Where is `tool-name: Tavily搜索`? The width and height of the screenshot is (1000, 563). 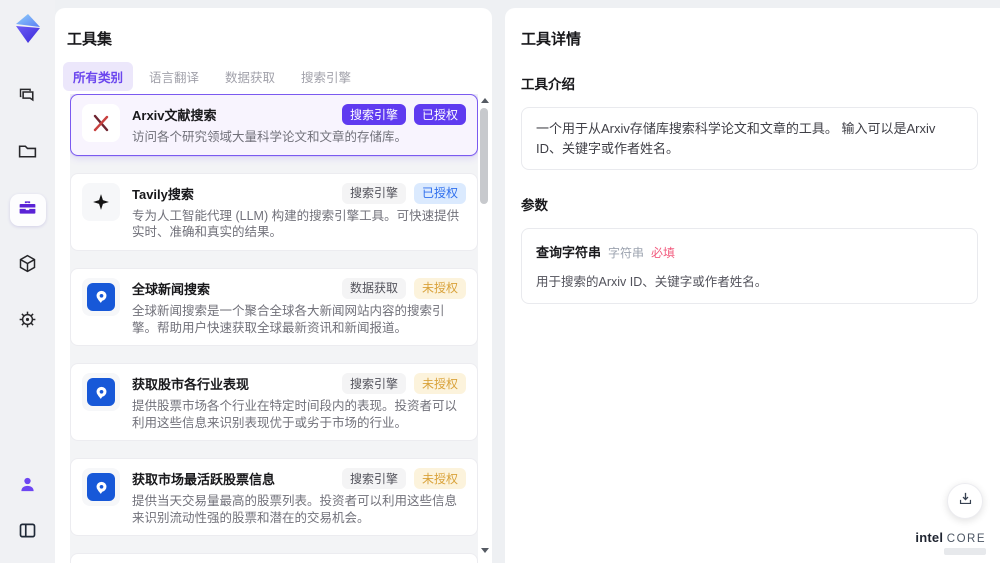 tool-name: Tavily搜索 is located at coordinates (163, 194).